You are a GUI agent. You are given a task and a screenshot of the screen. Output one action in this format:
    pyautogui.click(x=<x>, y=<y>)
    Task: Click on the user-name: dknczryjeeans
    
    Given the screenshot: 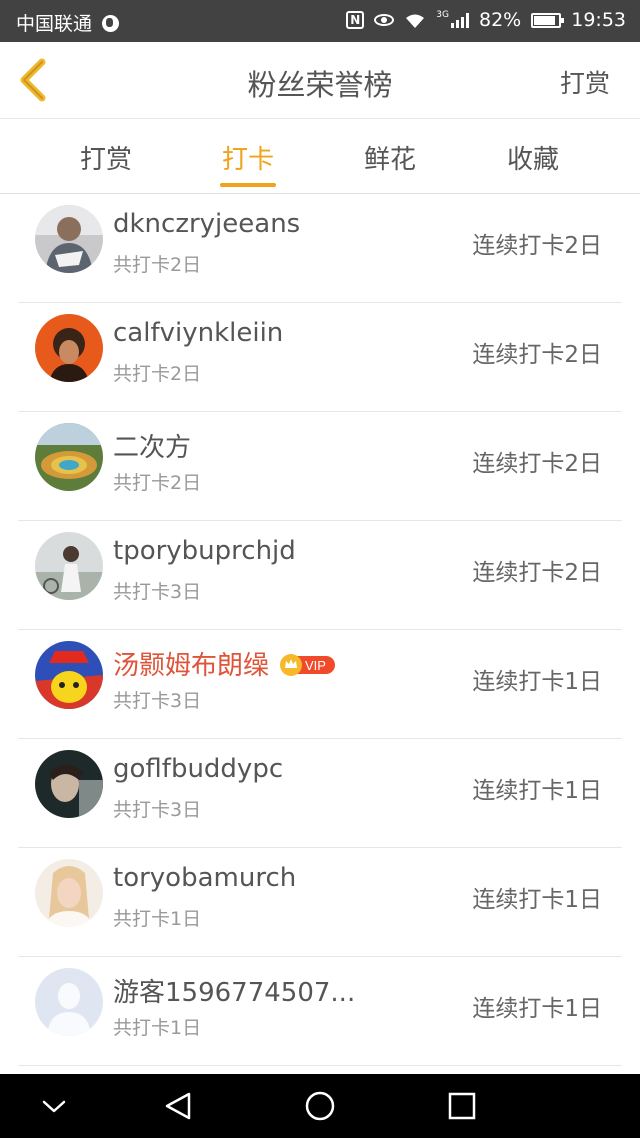 What is the action you would take?
    pyautogui.click(x=207, y=224)
    